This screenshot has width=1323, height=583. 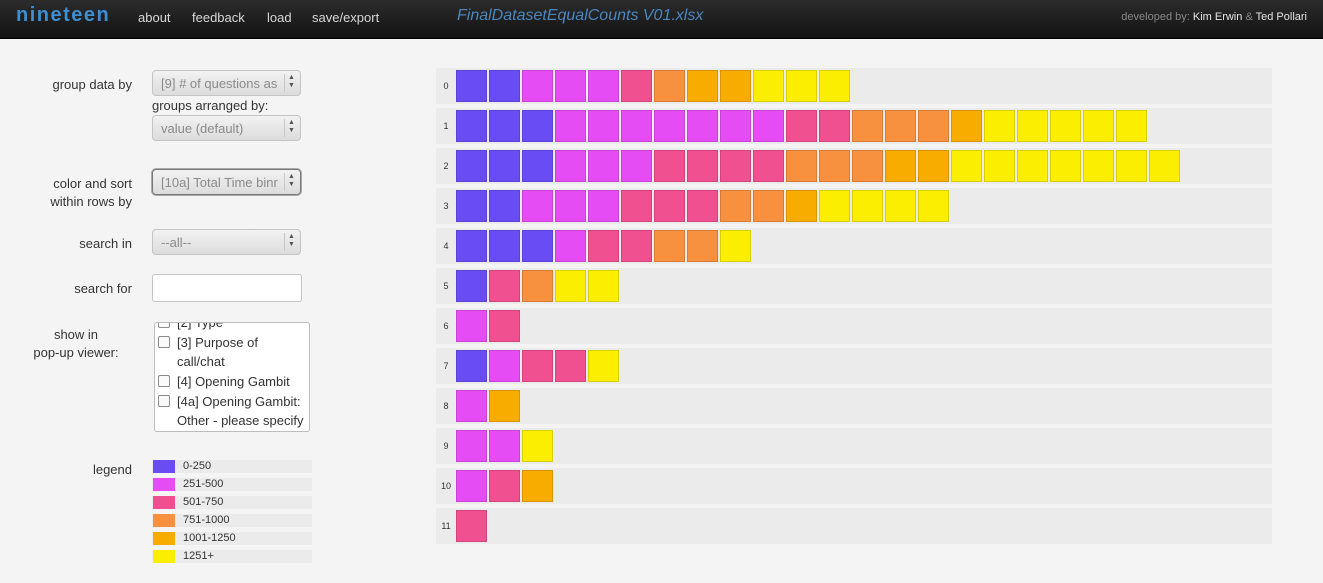 What do you see at coordinates (226, 83) in the screenshot?
I see `group-by-select: [9] # of questions as ▲ ▼` at bounding box center [226, 83].